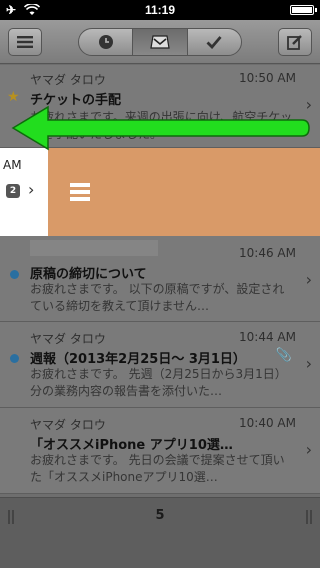 Image resolution: width=320 pixels, height=568 pixels. I want to click on email-time-fragment: AM, so click(12, 165).